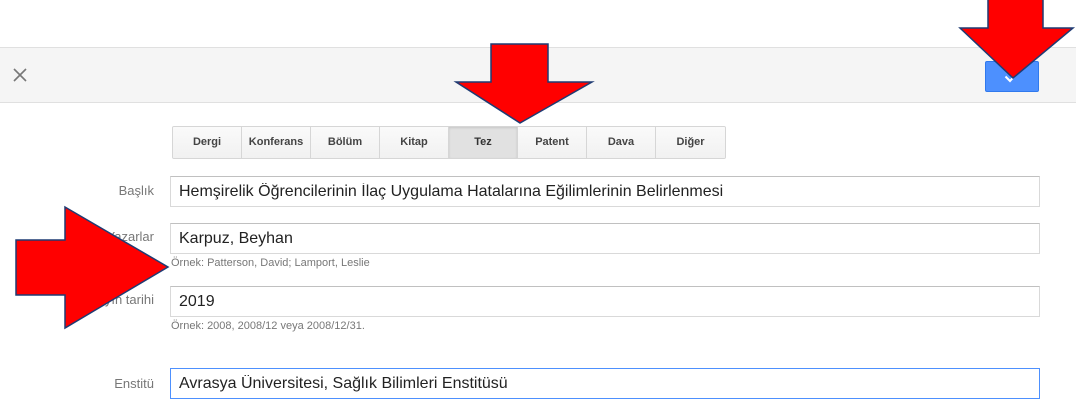 This screenshot has height=399, width=1076. Describe the element at coordinates (134, 383) in the screenshot. I see `institution-label: Enstitü` at that location.